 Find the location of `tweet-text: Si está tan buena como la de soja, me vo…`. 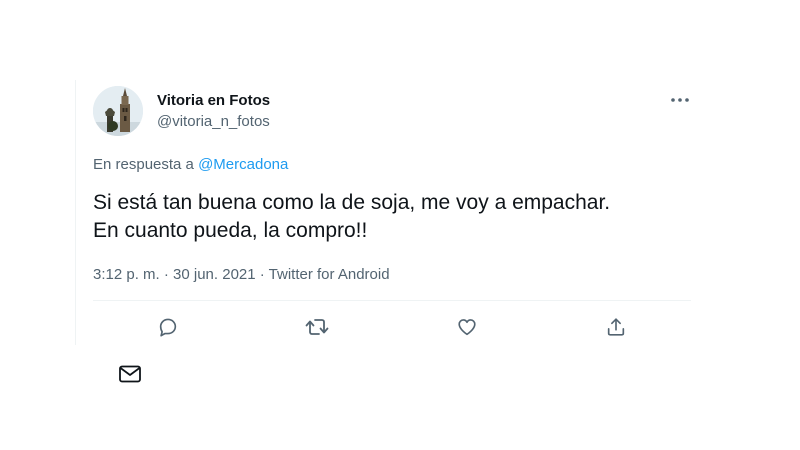

tweet-text: Si está tan buena como la de soja, me vo… is located at coordinates (398, 217).